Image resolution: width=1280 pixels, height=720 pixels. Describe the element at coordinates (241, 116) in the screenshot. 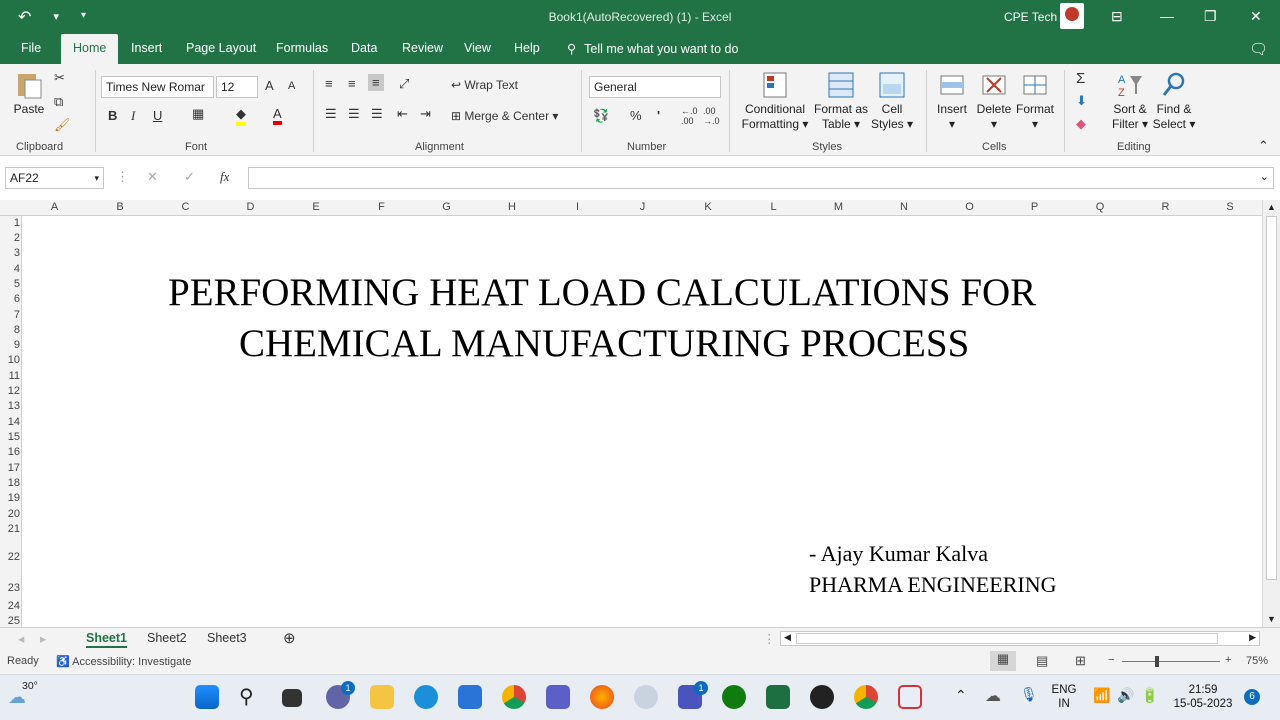

I see `fill-color-icon: ◆` at that location.